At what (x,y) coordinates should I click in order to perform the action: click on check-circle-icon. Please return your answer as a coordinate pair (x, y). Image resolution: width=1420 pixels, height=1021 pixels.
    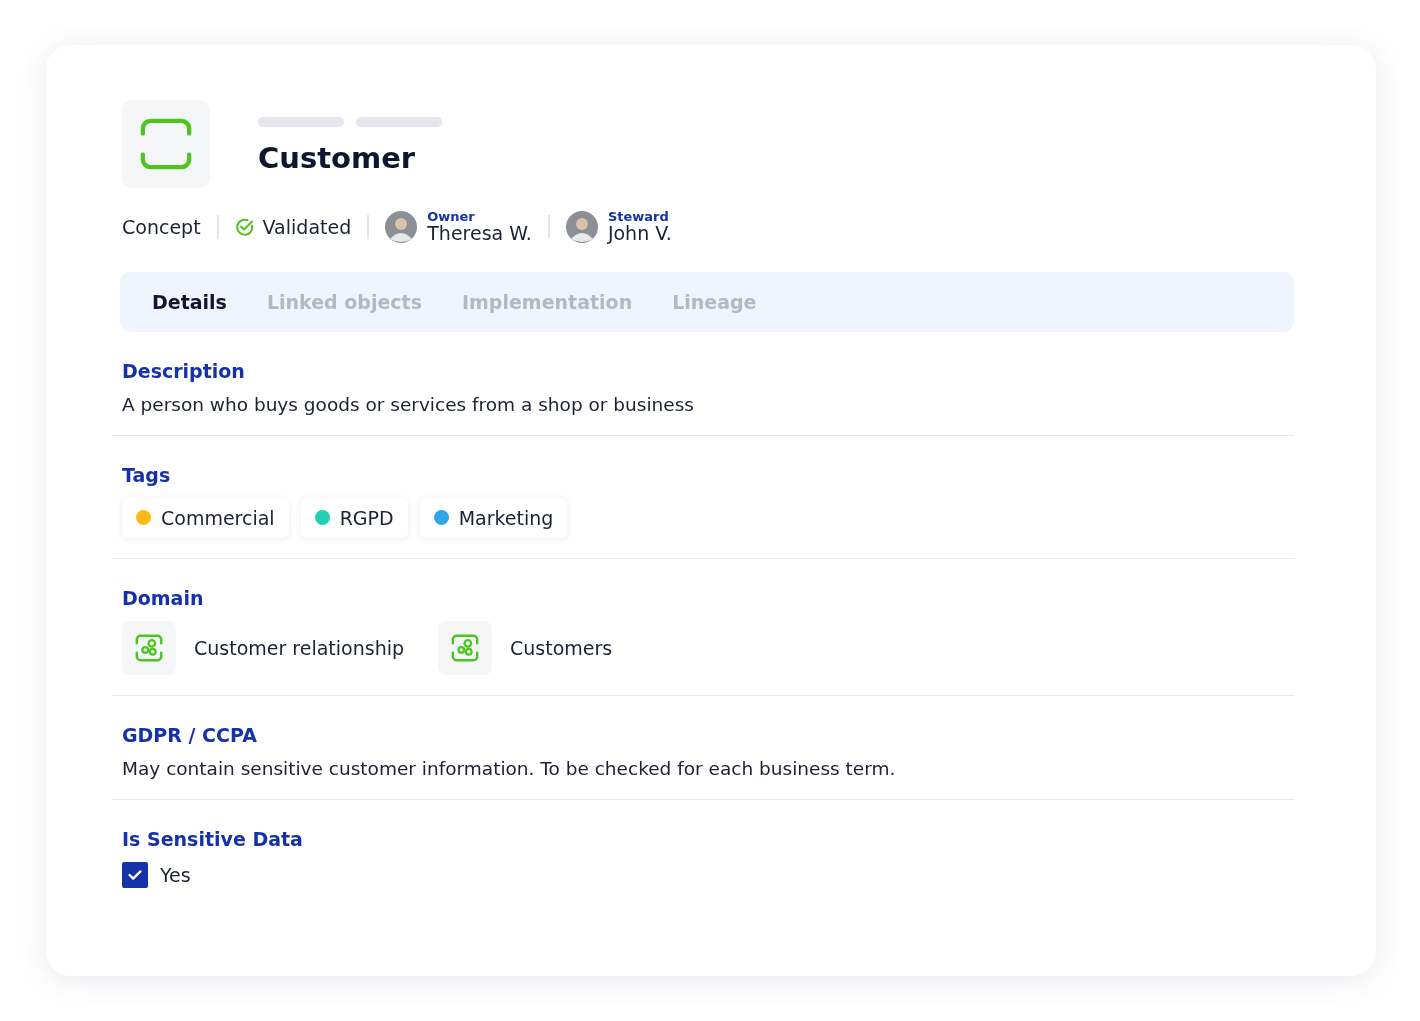
    Looking at the image, I should click on (244, 226).